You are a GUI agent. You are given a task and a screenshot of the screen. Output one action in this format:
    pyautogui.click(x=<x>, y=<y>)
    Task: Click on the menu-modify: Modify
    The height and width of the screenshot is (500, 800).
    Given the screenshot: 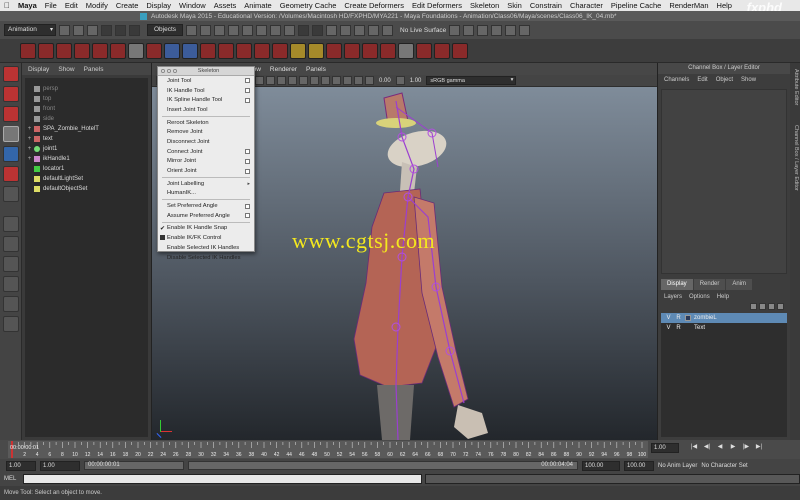 What is the action you would take?
    pyautogui.click(x=97, y=5)
    